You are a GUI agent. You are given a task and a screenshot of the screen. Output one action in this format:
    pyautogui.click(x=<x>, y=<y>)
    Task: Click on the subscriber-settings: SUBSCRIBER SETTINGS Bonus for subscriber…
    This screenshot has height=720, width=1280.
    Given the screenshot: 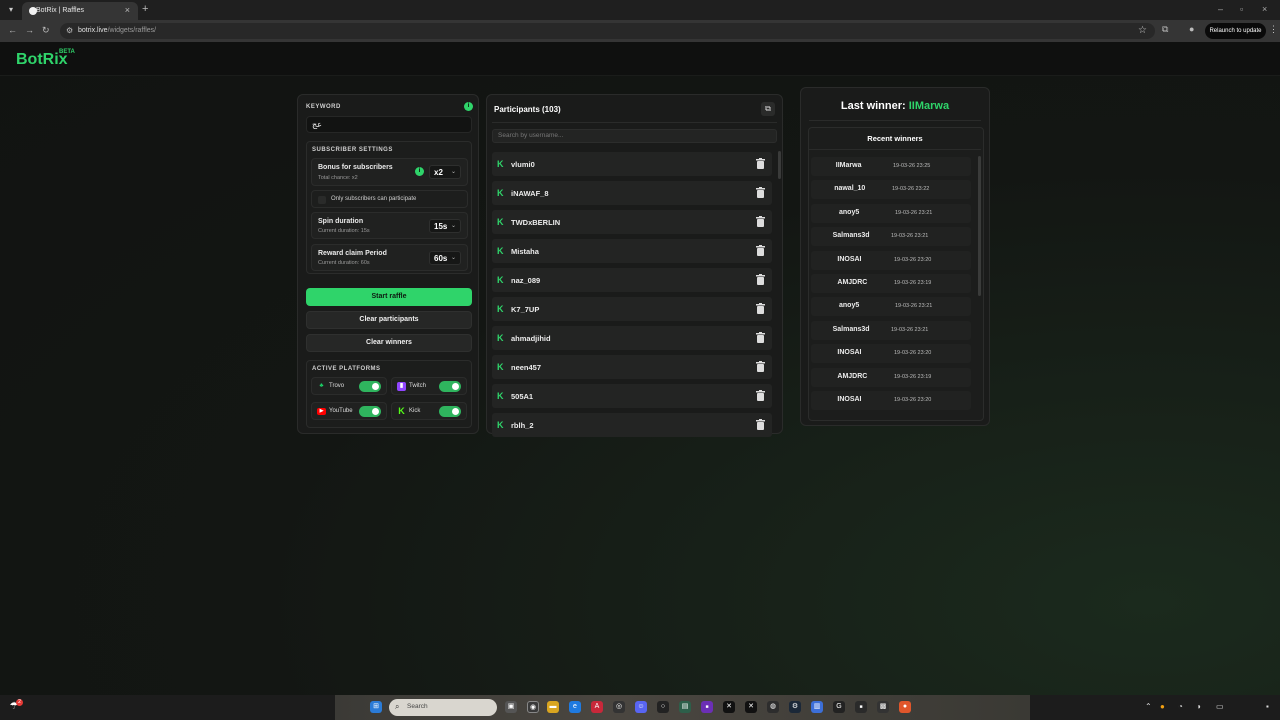 What is the action you would take?
    pyautogui.click(x=389, y=207)
    